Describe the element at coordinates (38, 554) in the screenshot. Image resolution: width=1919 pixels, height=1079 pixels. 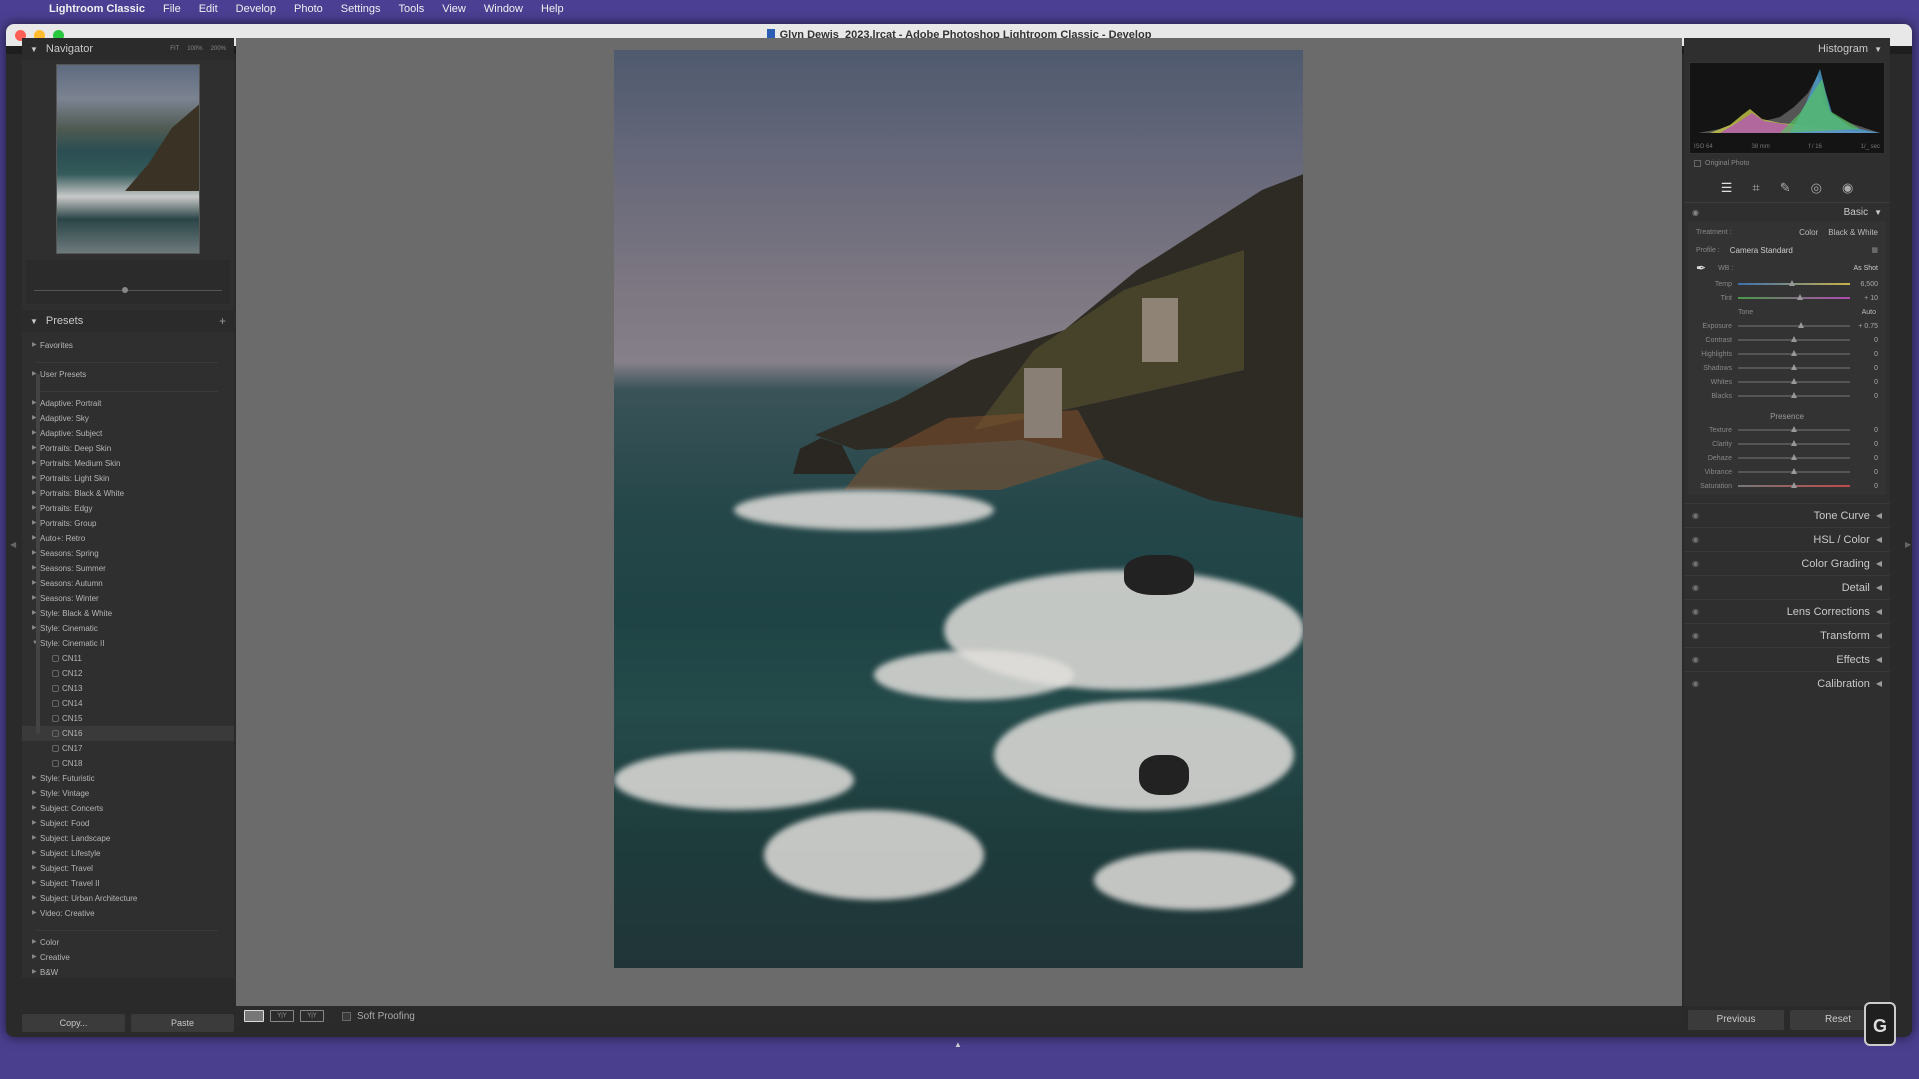
I see `presets-scrollbar` at that location.